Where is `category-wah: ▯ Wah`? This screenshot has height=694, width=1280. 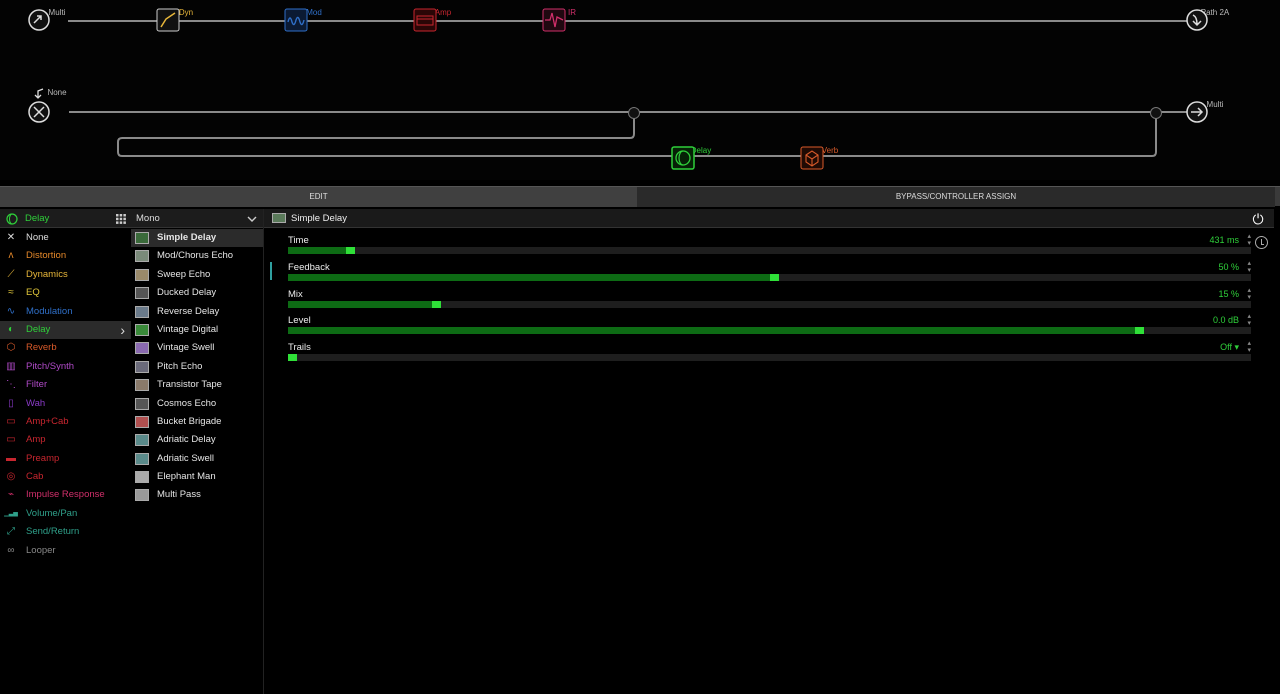
category-wah: ▯ Wah is located at coordinates (65, 404).